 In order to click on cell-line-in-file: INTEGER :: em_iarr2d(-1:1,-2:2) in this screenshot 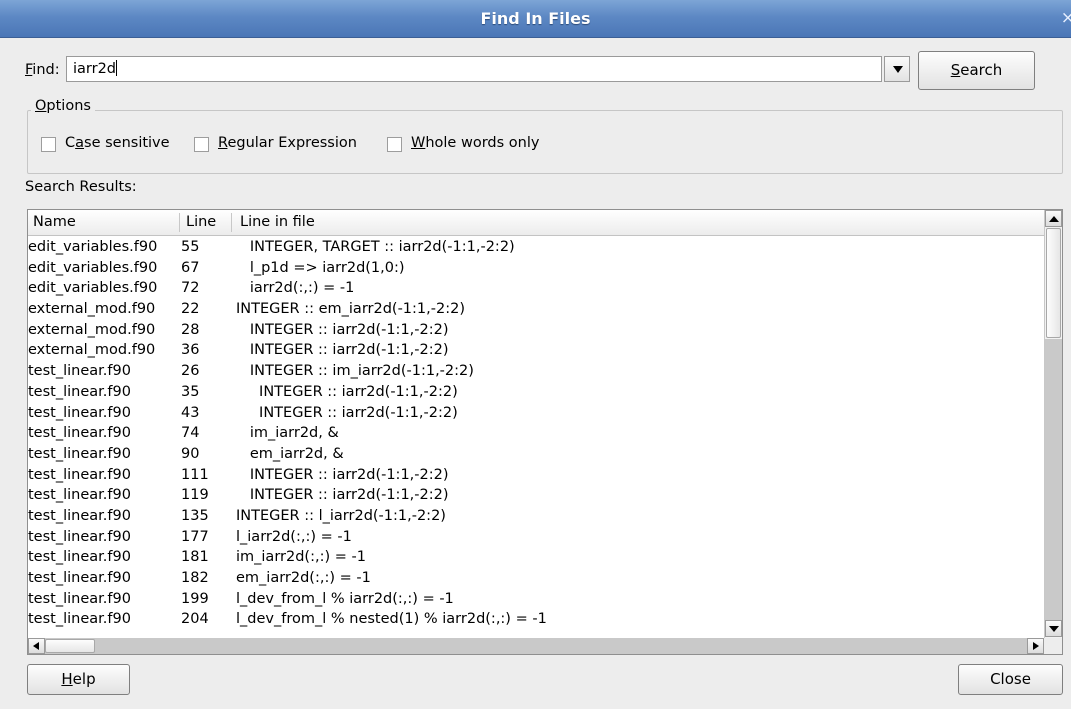, I will do `click(350, 309)`.